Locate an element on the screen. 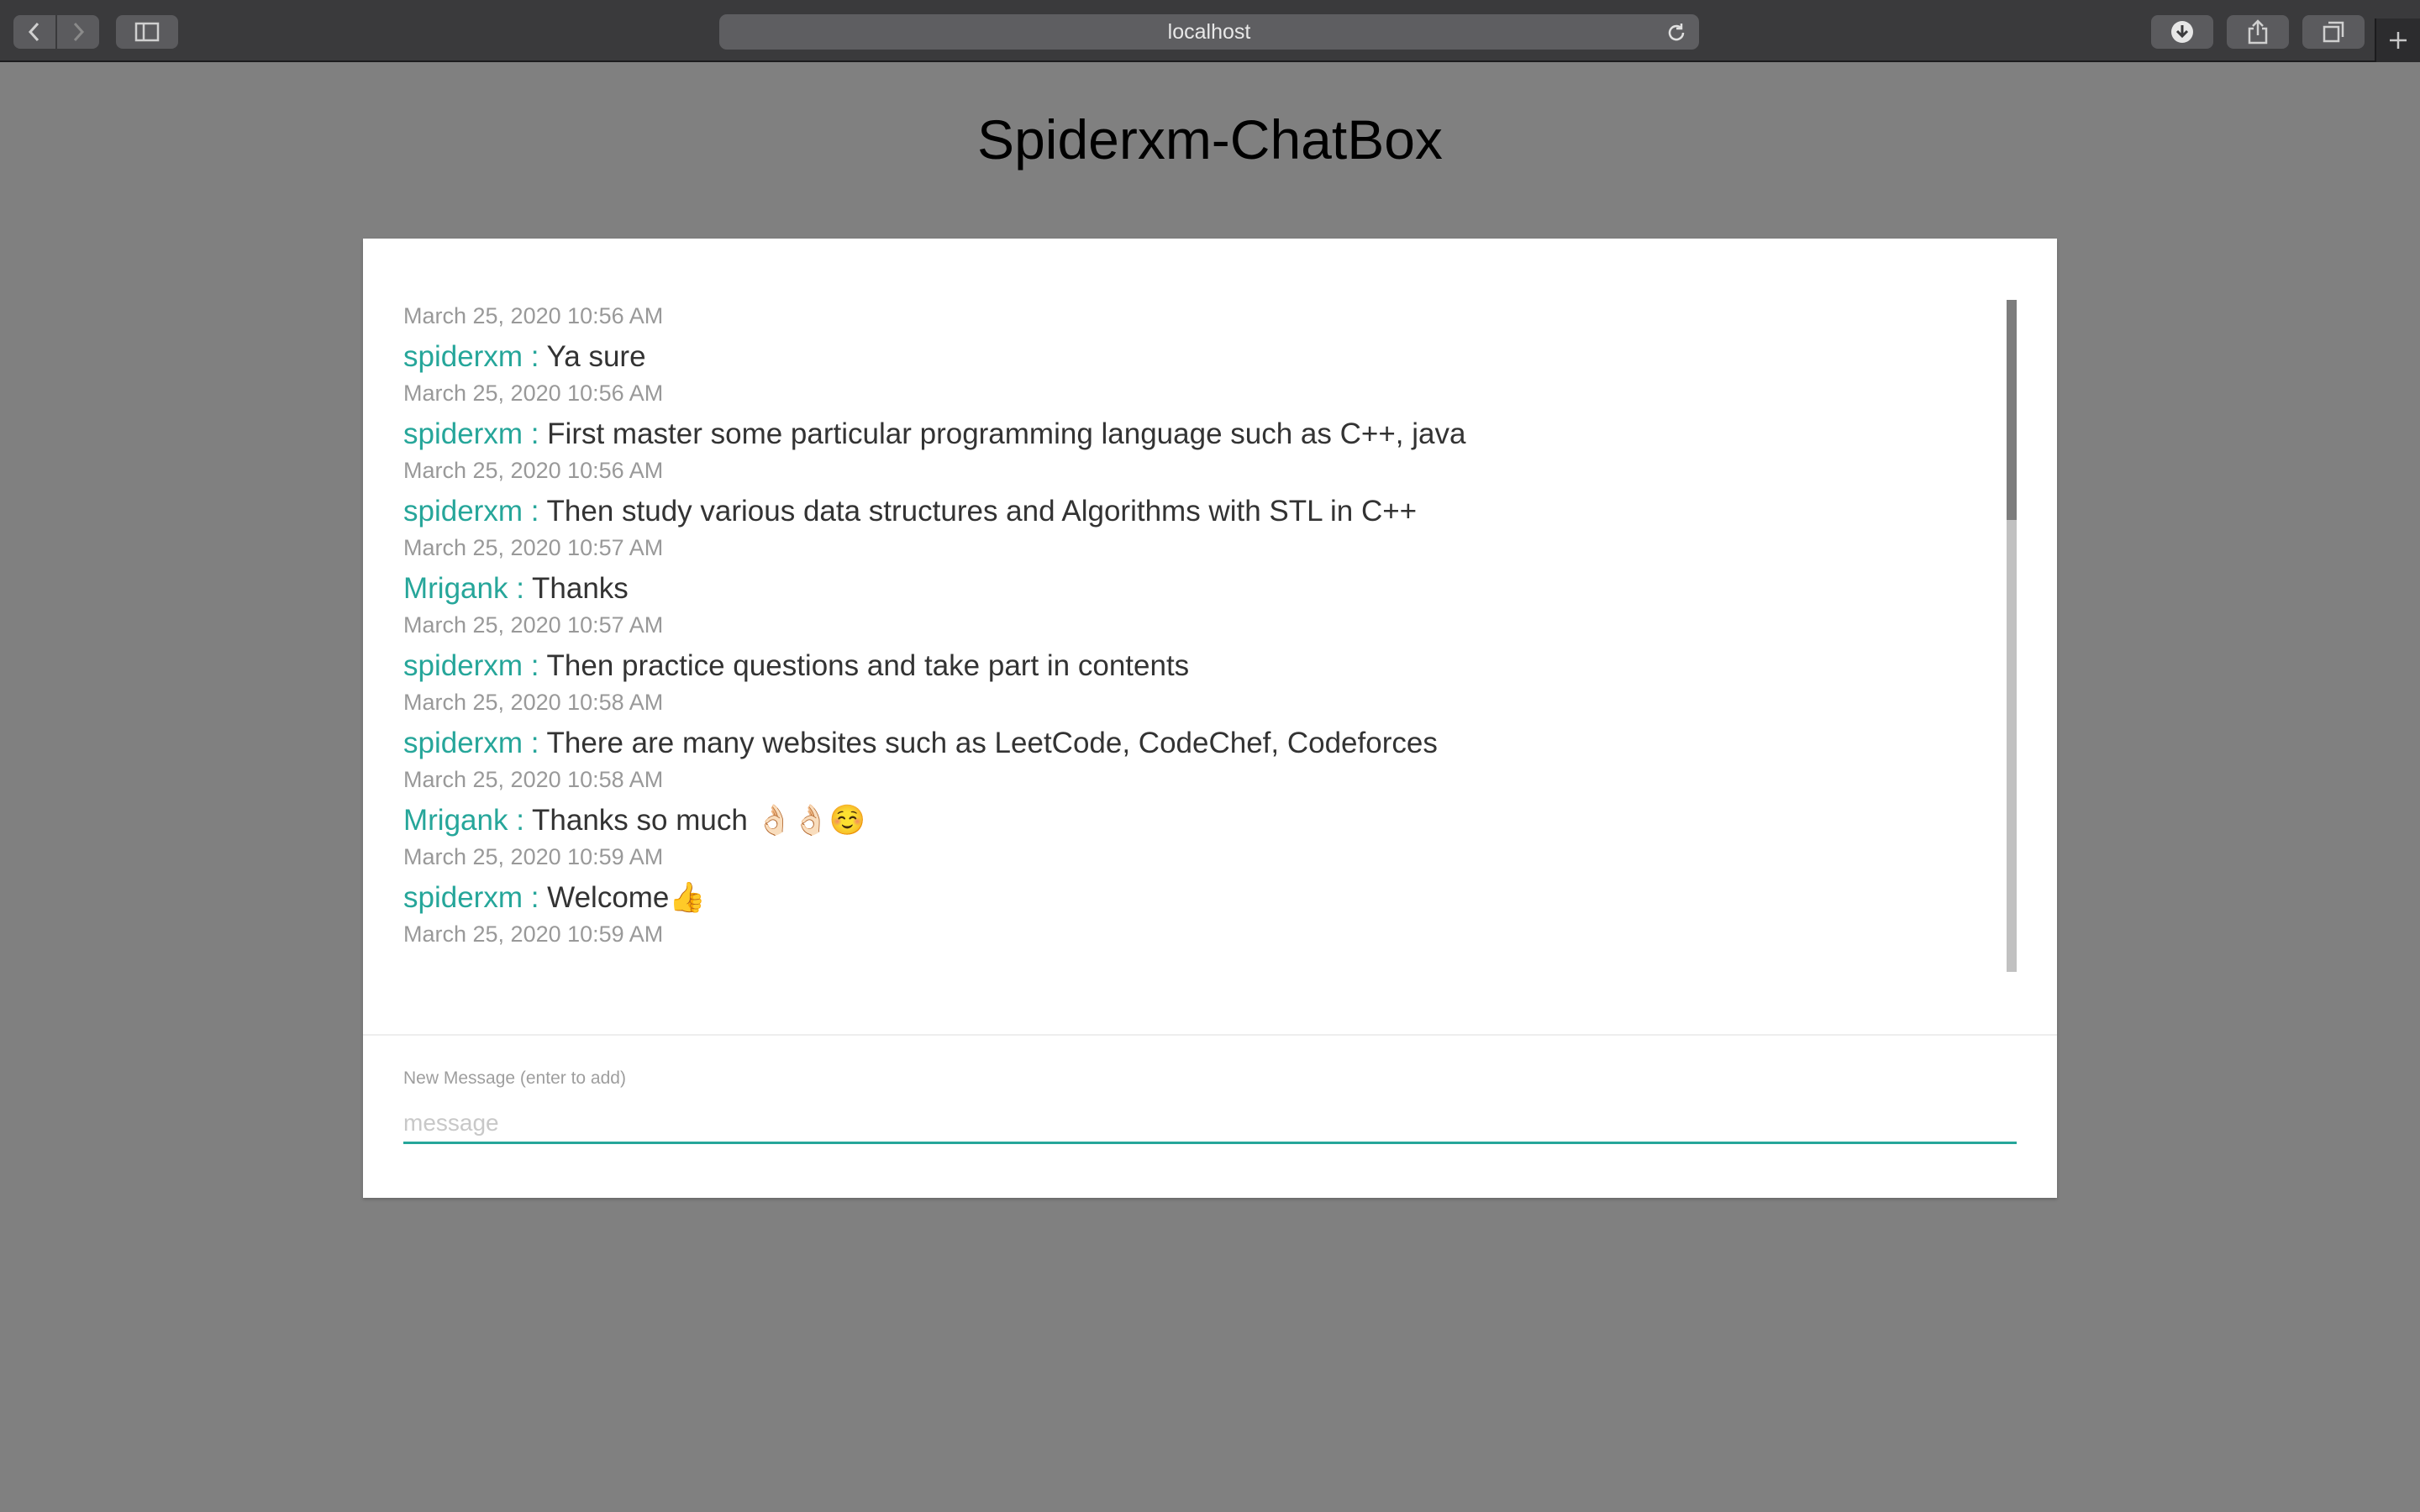 The image size is (2420, 1512). address-bar: localhost is located at coordinates (1209, 32).